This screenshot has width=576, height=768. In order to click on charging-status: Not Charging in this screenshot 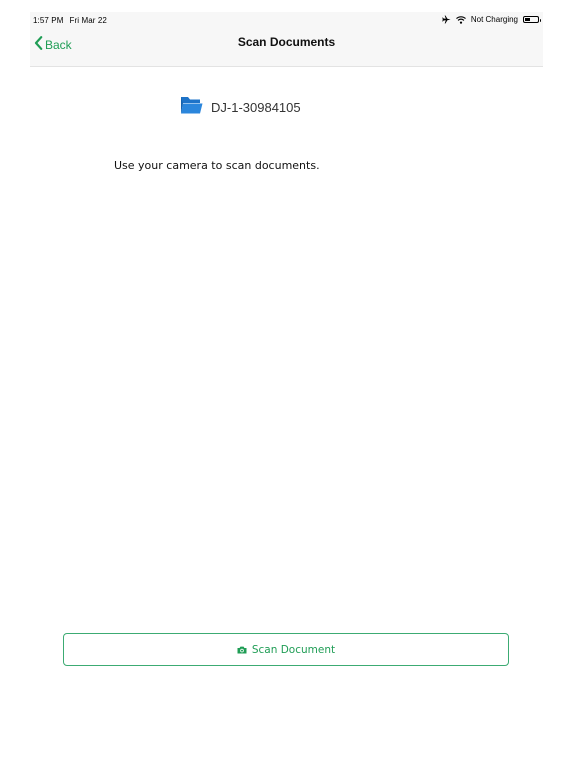, I will do `click(494, 19)`.